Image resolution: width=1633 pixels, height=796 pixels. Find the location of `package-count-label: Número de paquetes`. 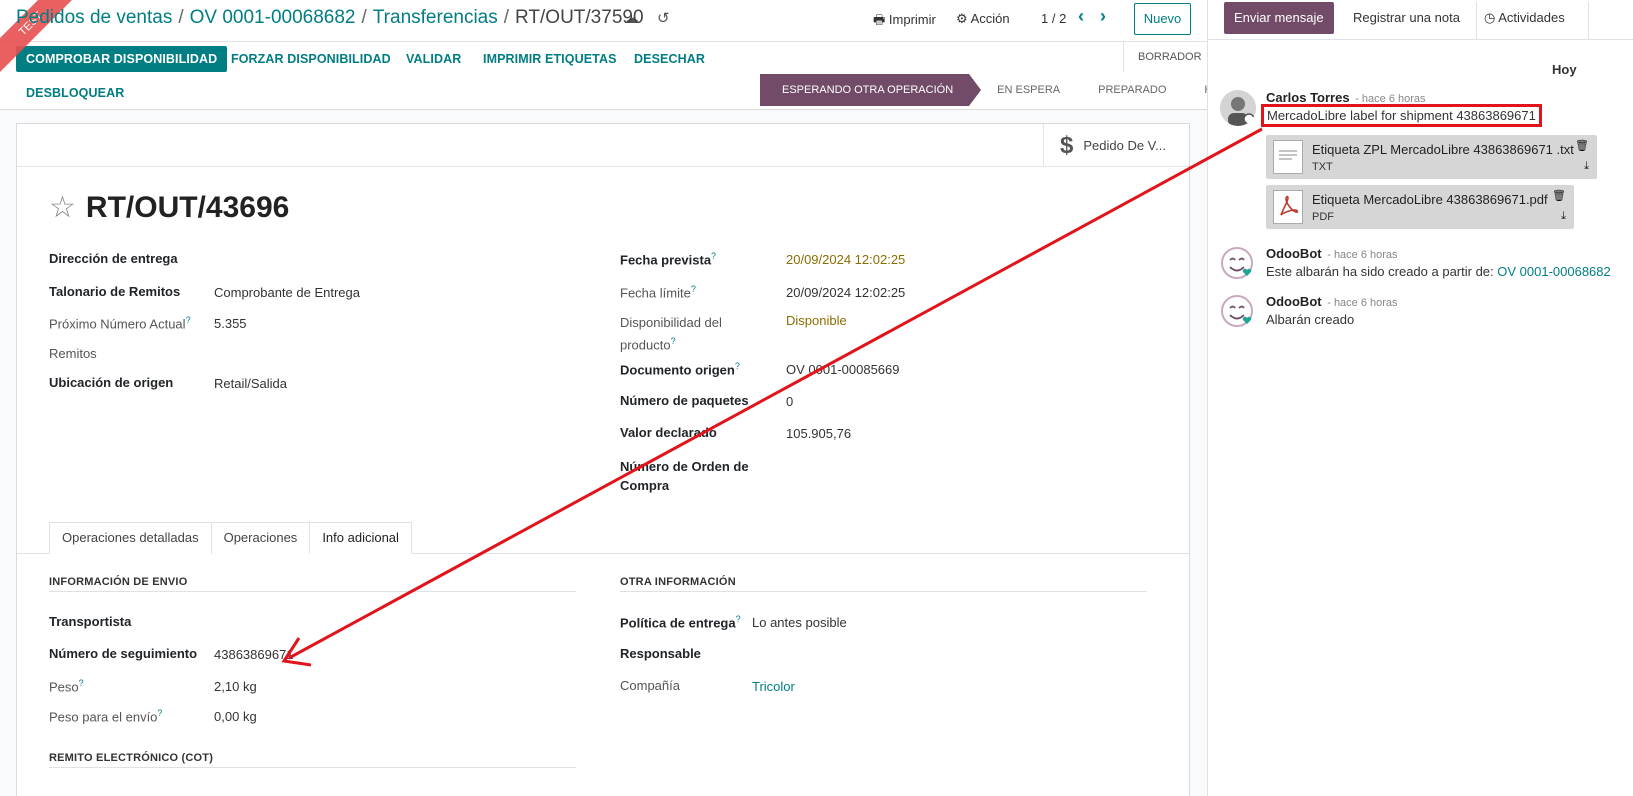

package-count-label: Número de paquetes is located at coordinates (684, 400).